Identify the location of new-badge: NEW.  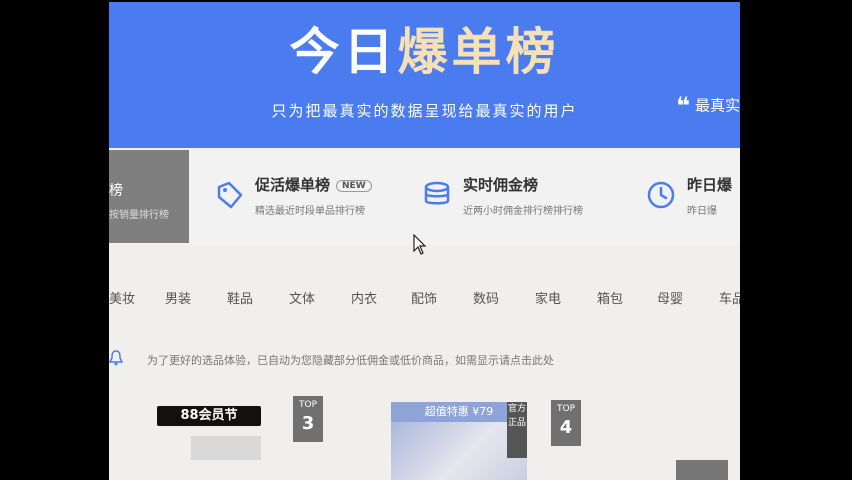
(354, 185).